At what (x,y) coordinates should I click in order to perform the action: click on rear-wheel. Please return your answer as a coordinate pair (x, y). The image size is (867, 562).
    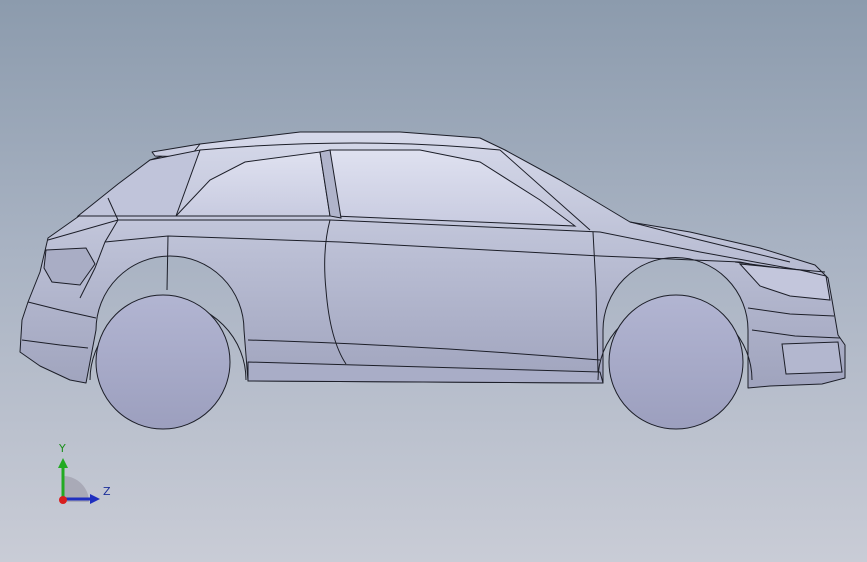
    Looking at the image, I should click on (163, 362).